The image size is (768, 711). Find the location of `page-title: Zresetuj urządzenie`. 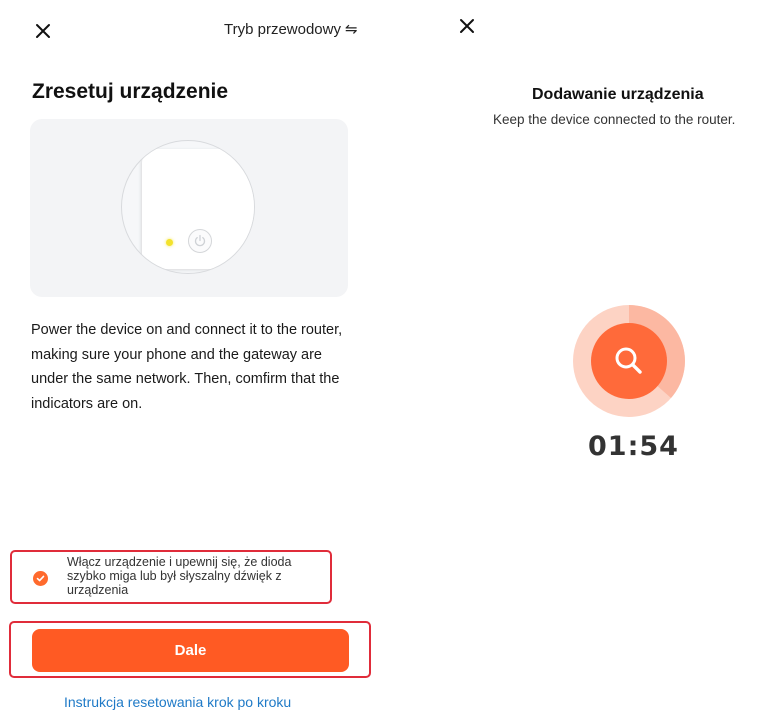

page-title: Zresetuj urządzenie is located at coordinates (130, 91).